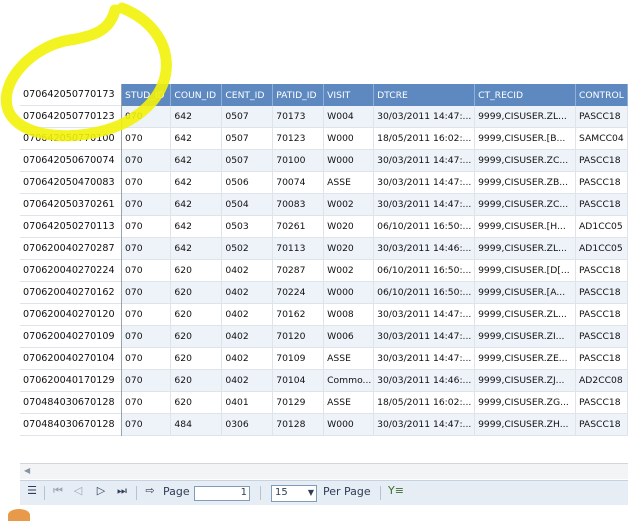 This screenshot has width=628, height=521. What do you see at coordinates (70, 227) in the screenshot?
I see `row-id-cell: 070642050270113` at bounding box center [70, 227].